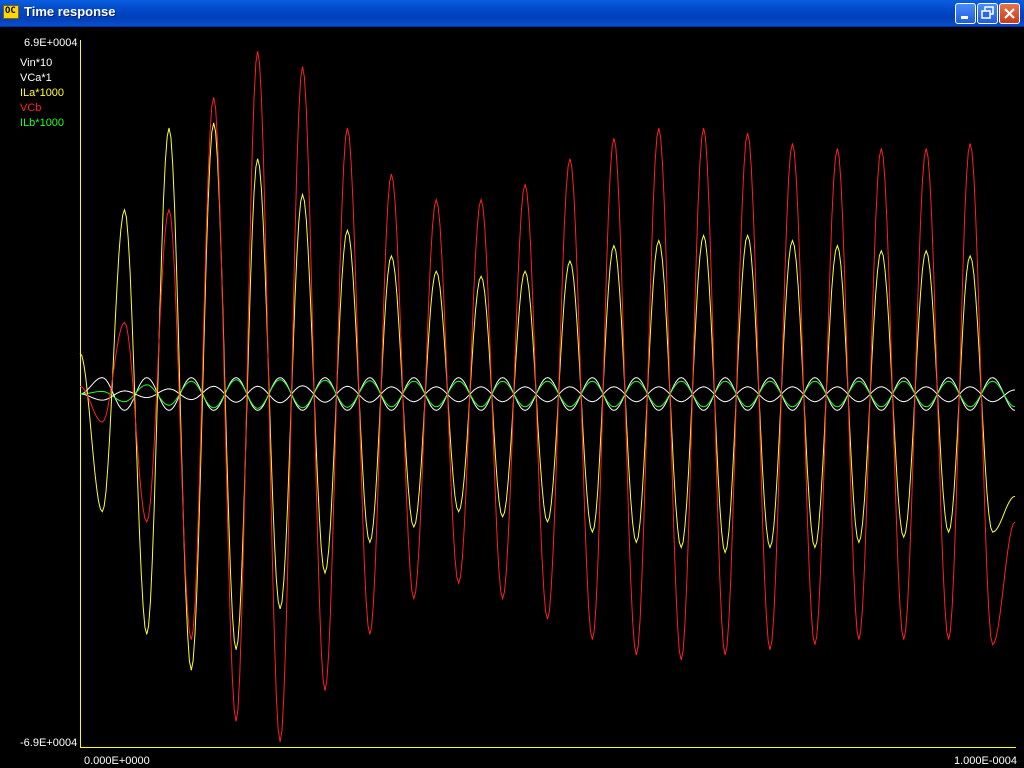 The width and height of the screenshot is (1024, 768). I want to click on y-max-label: 6.9E+0004, so click(51, 43).